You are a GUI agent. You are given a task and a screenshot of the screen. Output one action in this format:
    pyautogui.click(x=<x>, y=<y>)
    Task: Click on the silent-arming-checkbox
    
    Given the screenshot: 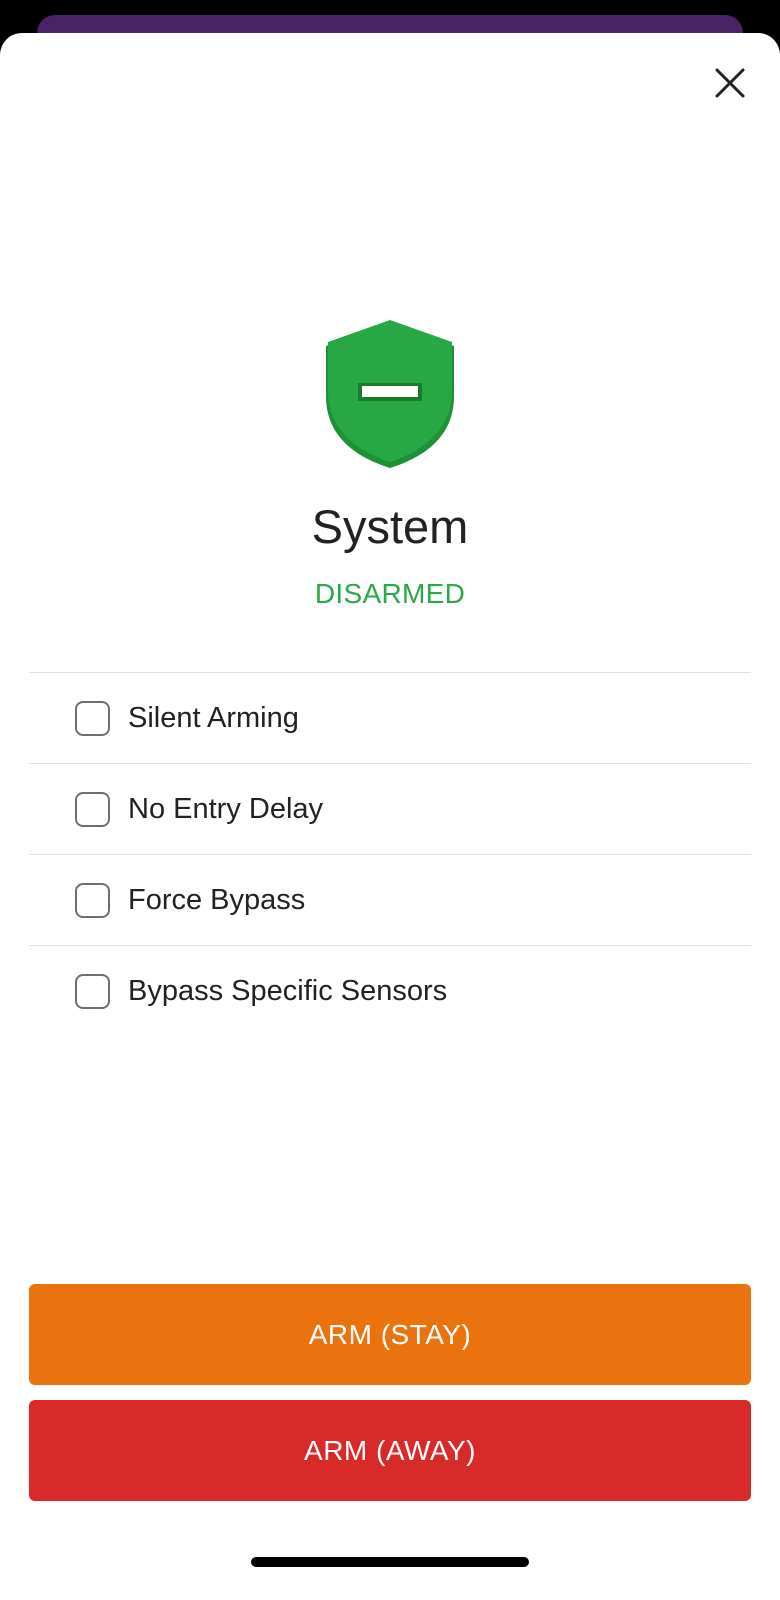 What is the action you would take?
    pyautogui.click(x=92, y=718)
    